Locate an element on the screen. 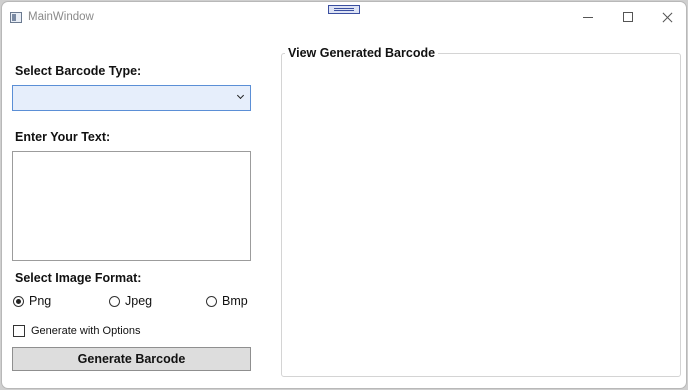  format-radio-png: Png is located at coordinates (32, 301).